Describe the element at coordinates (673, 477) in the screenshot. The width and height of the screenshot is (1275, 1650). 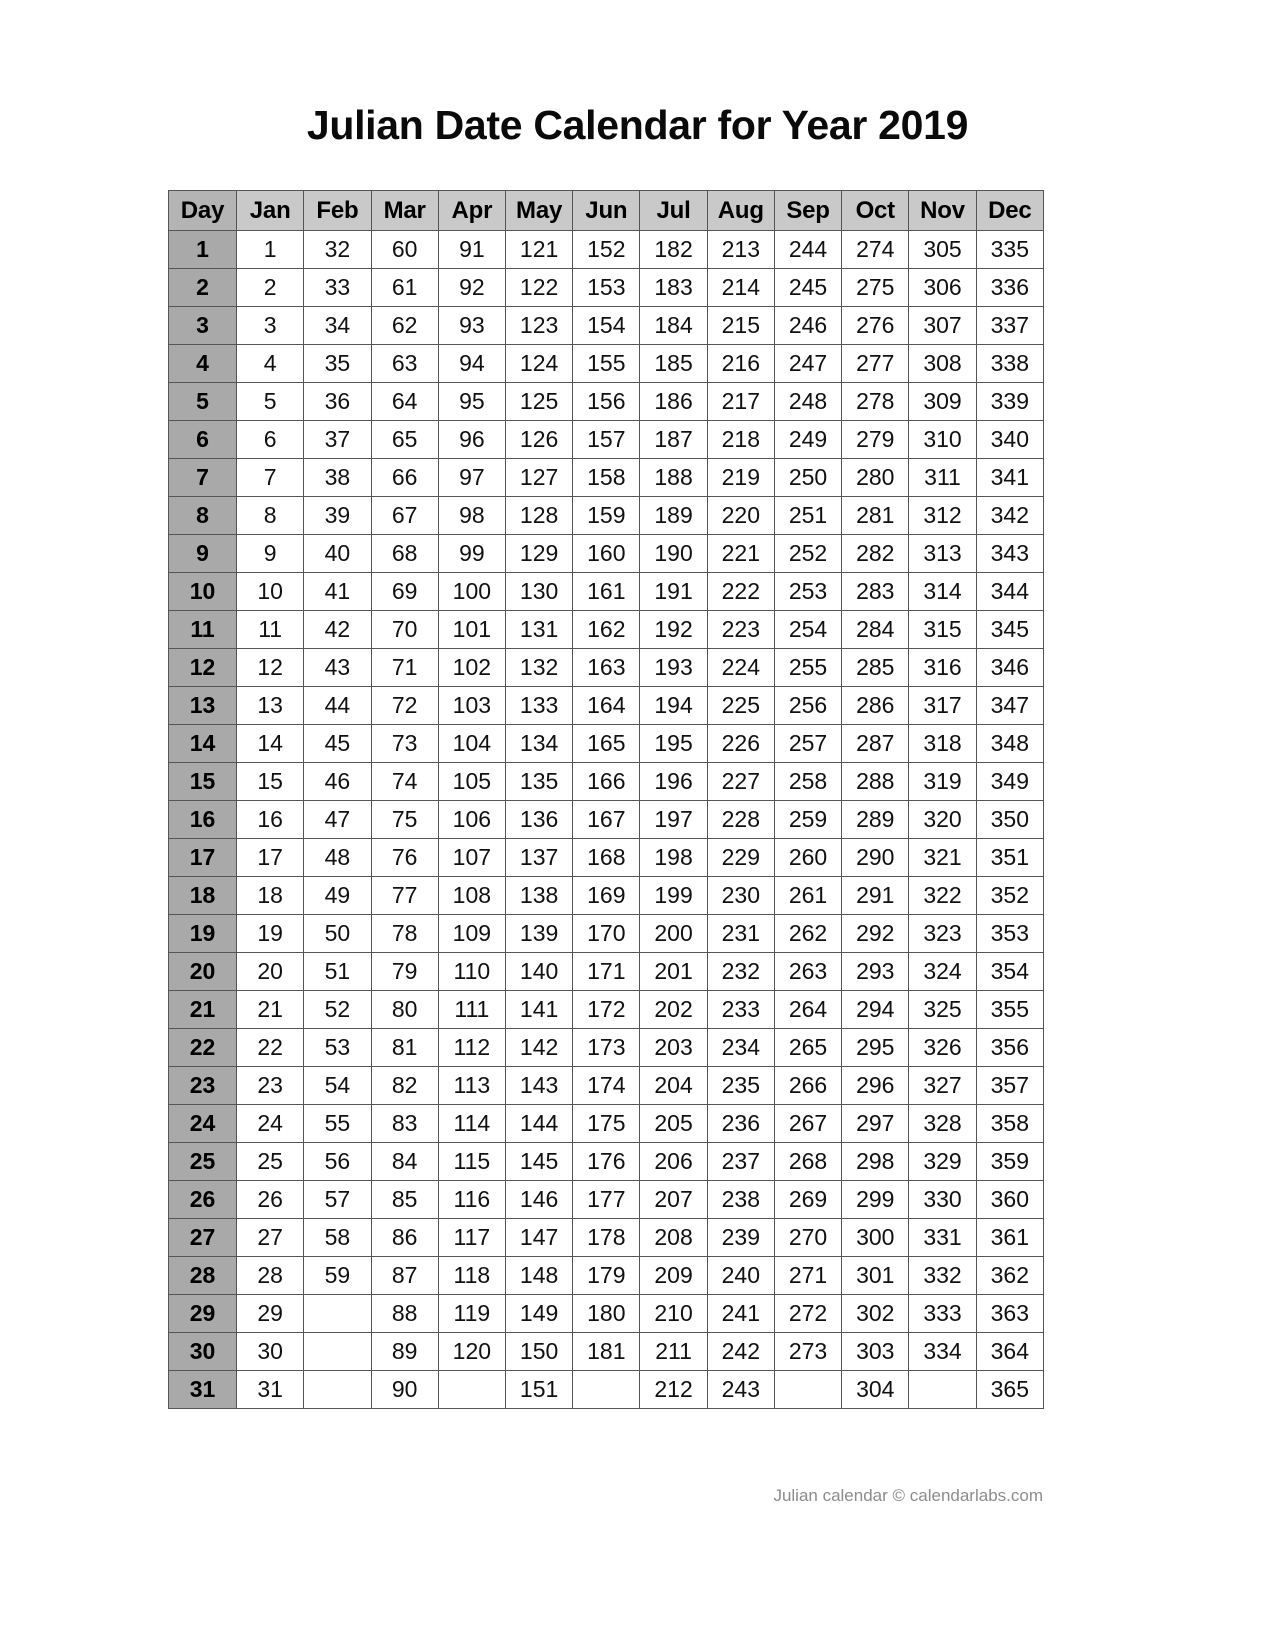
I see `julian-day-cell-jul: 188` at that location.